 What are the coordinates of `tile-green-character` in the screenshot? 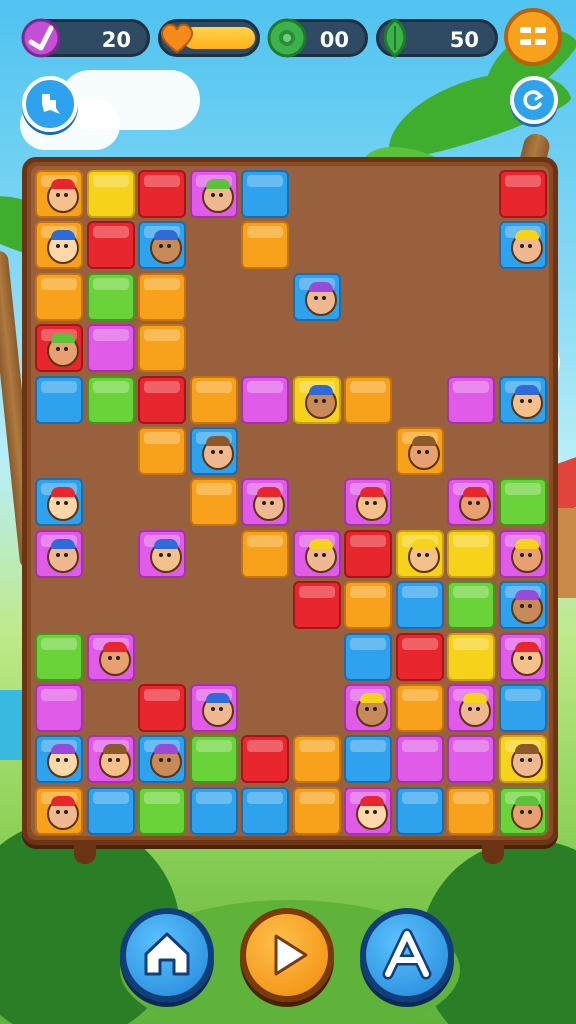 It's located at (522, 810).